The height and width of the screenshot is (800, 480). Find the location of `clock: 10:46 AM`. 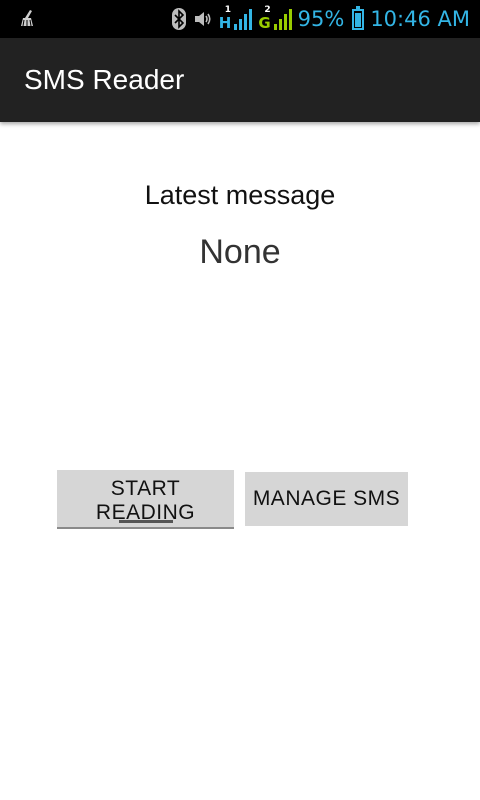

clock: 10:46 AM is located at coordinates (420, 19).